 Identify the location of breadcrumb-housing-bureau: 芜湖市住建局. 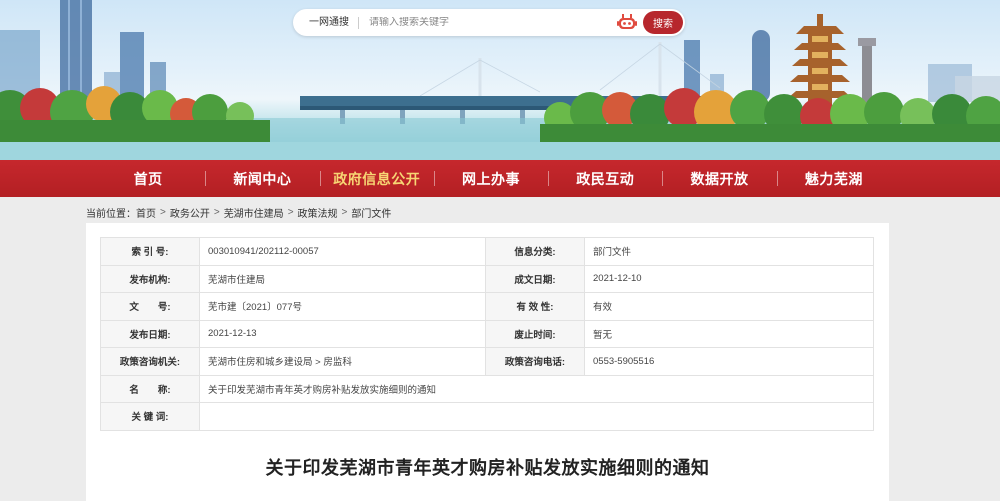
(254, 212).